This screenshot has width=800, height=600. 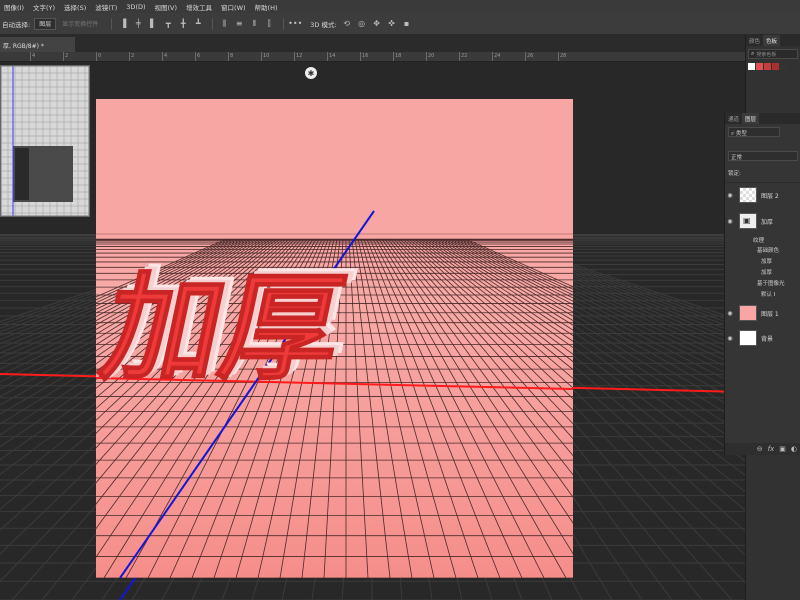 I want to click on layer-row: ◉ 背景, so click(x=762, y=338).